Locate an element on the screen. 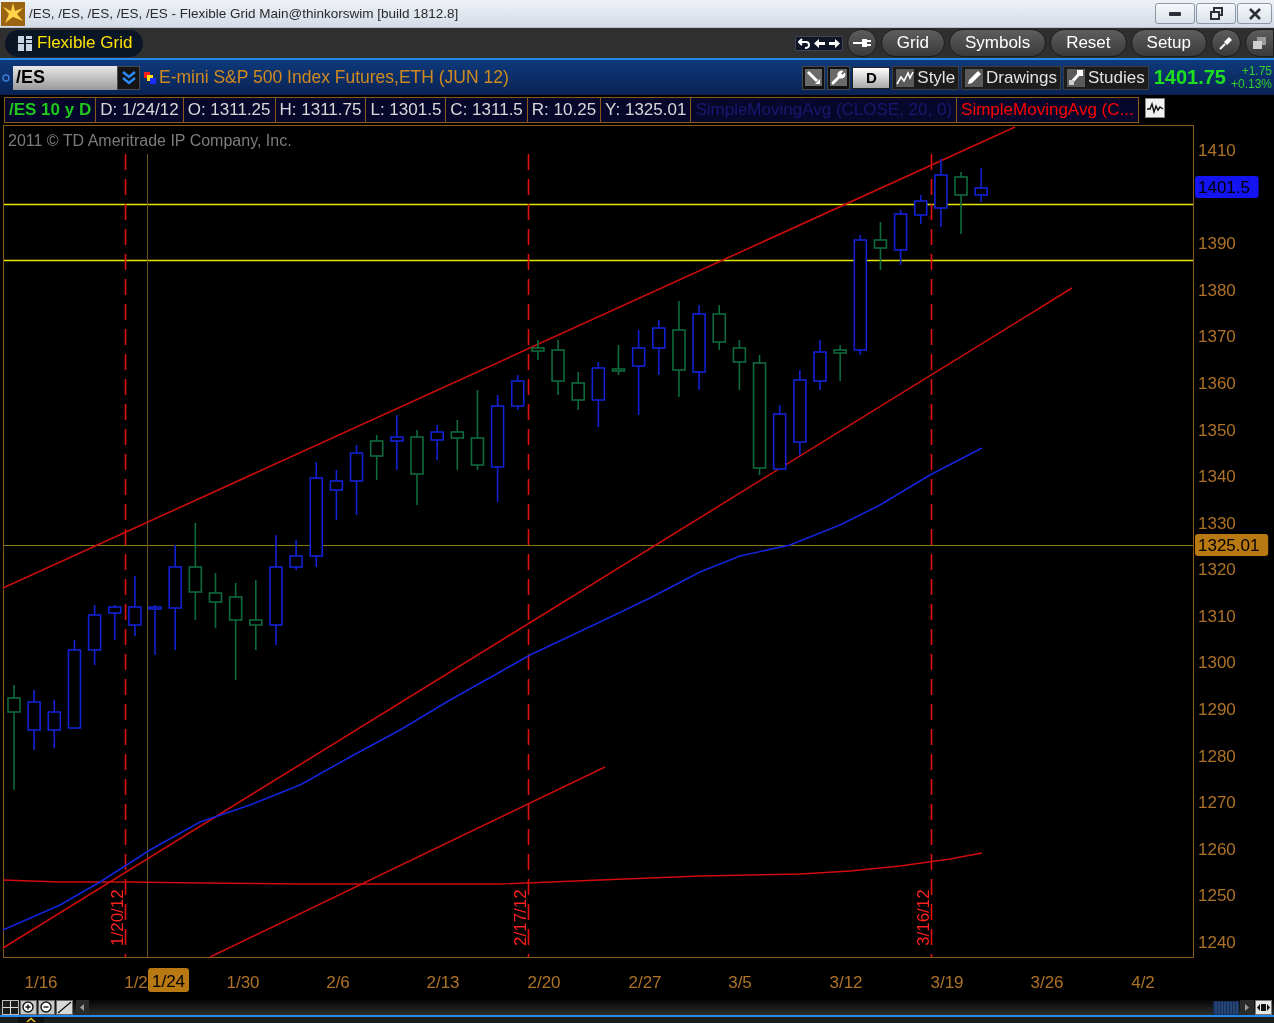  minimize-button is located at coordinates (1175, 13).